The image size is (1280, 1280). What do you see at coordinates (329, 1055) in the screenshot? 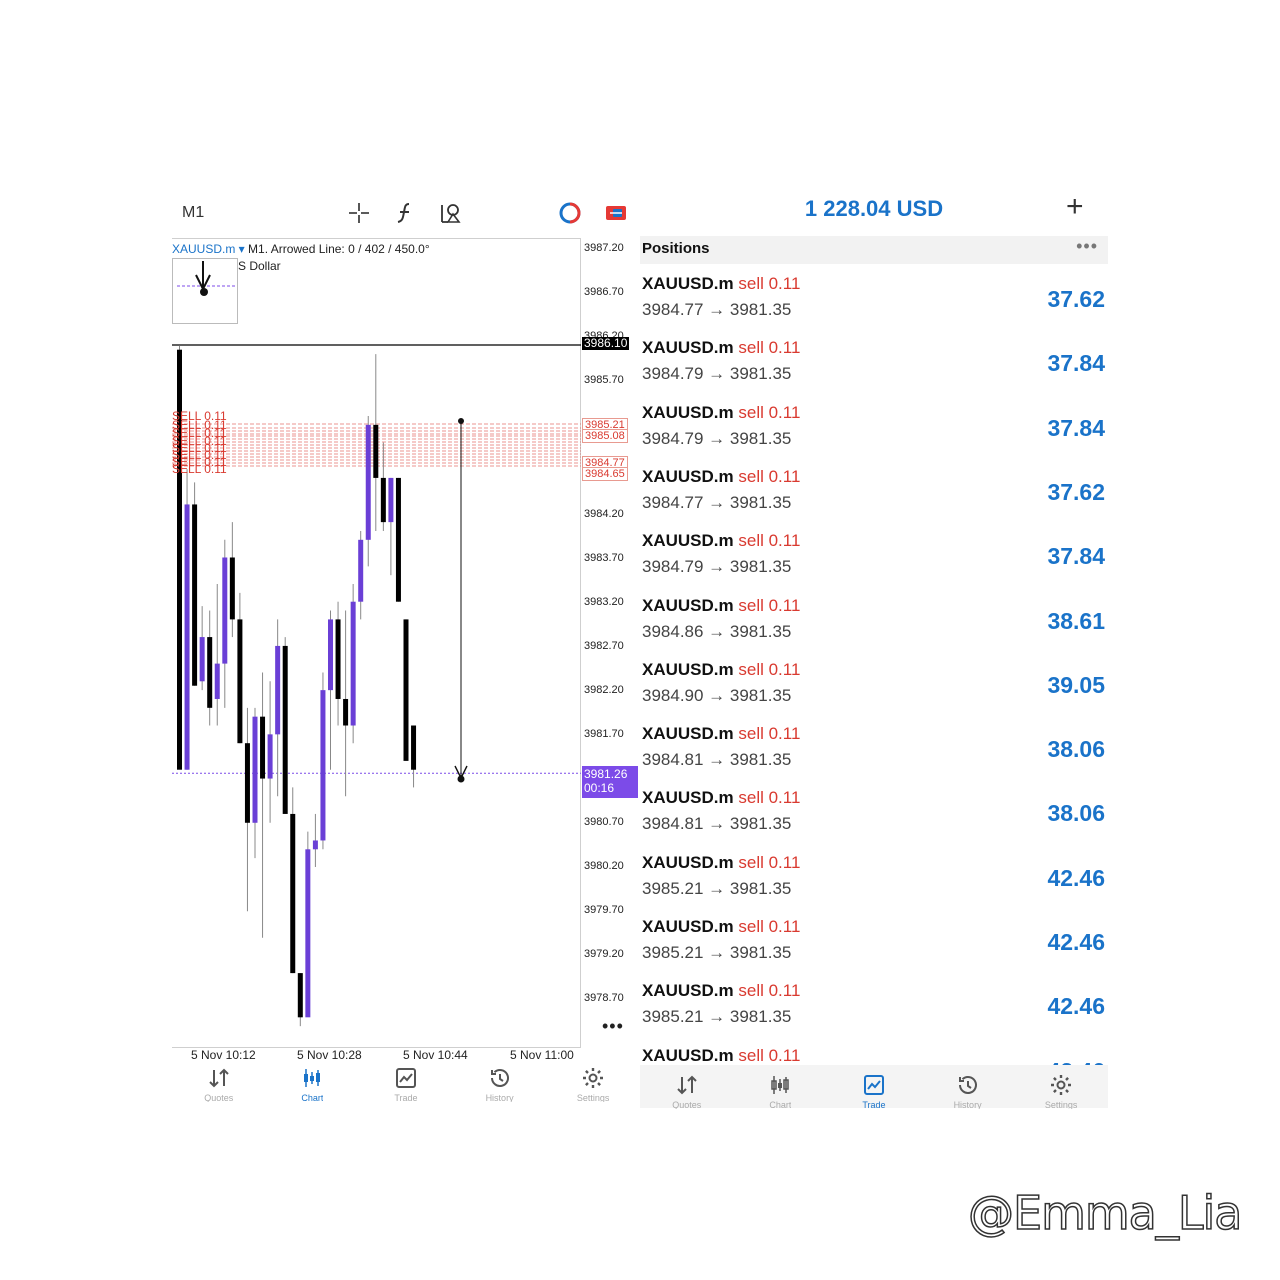
I see `time-label: 5 Nov 10:28` at bounding box center [329, 1055].